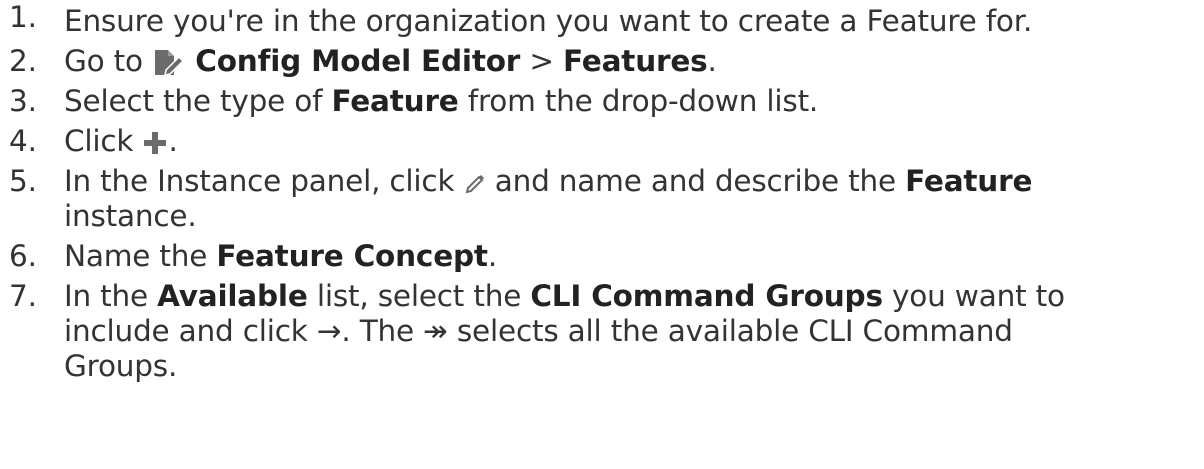  I want to click on step-text-pre: In the, so click(111, 296).